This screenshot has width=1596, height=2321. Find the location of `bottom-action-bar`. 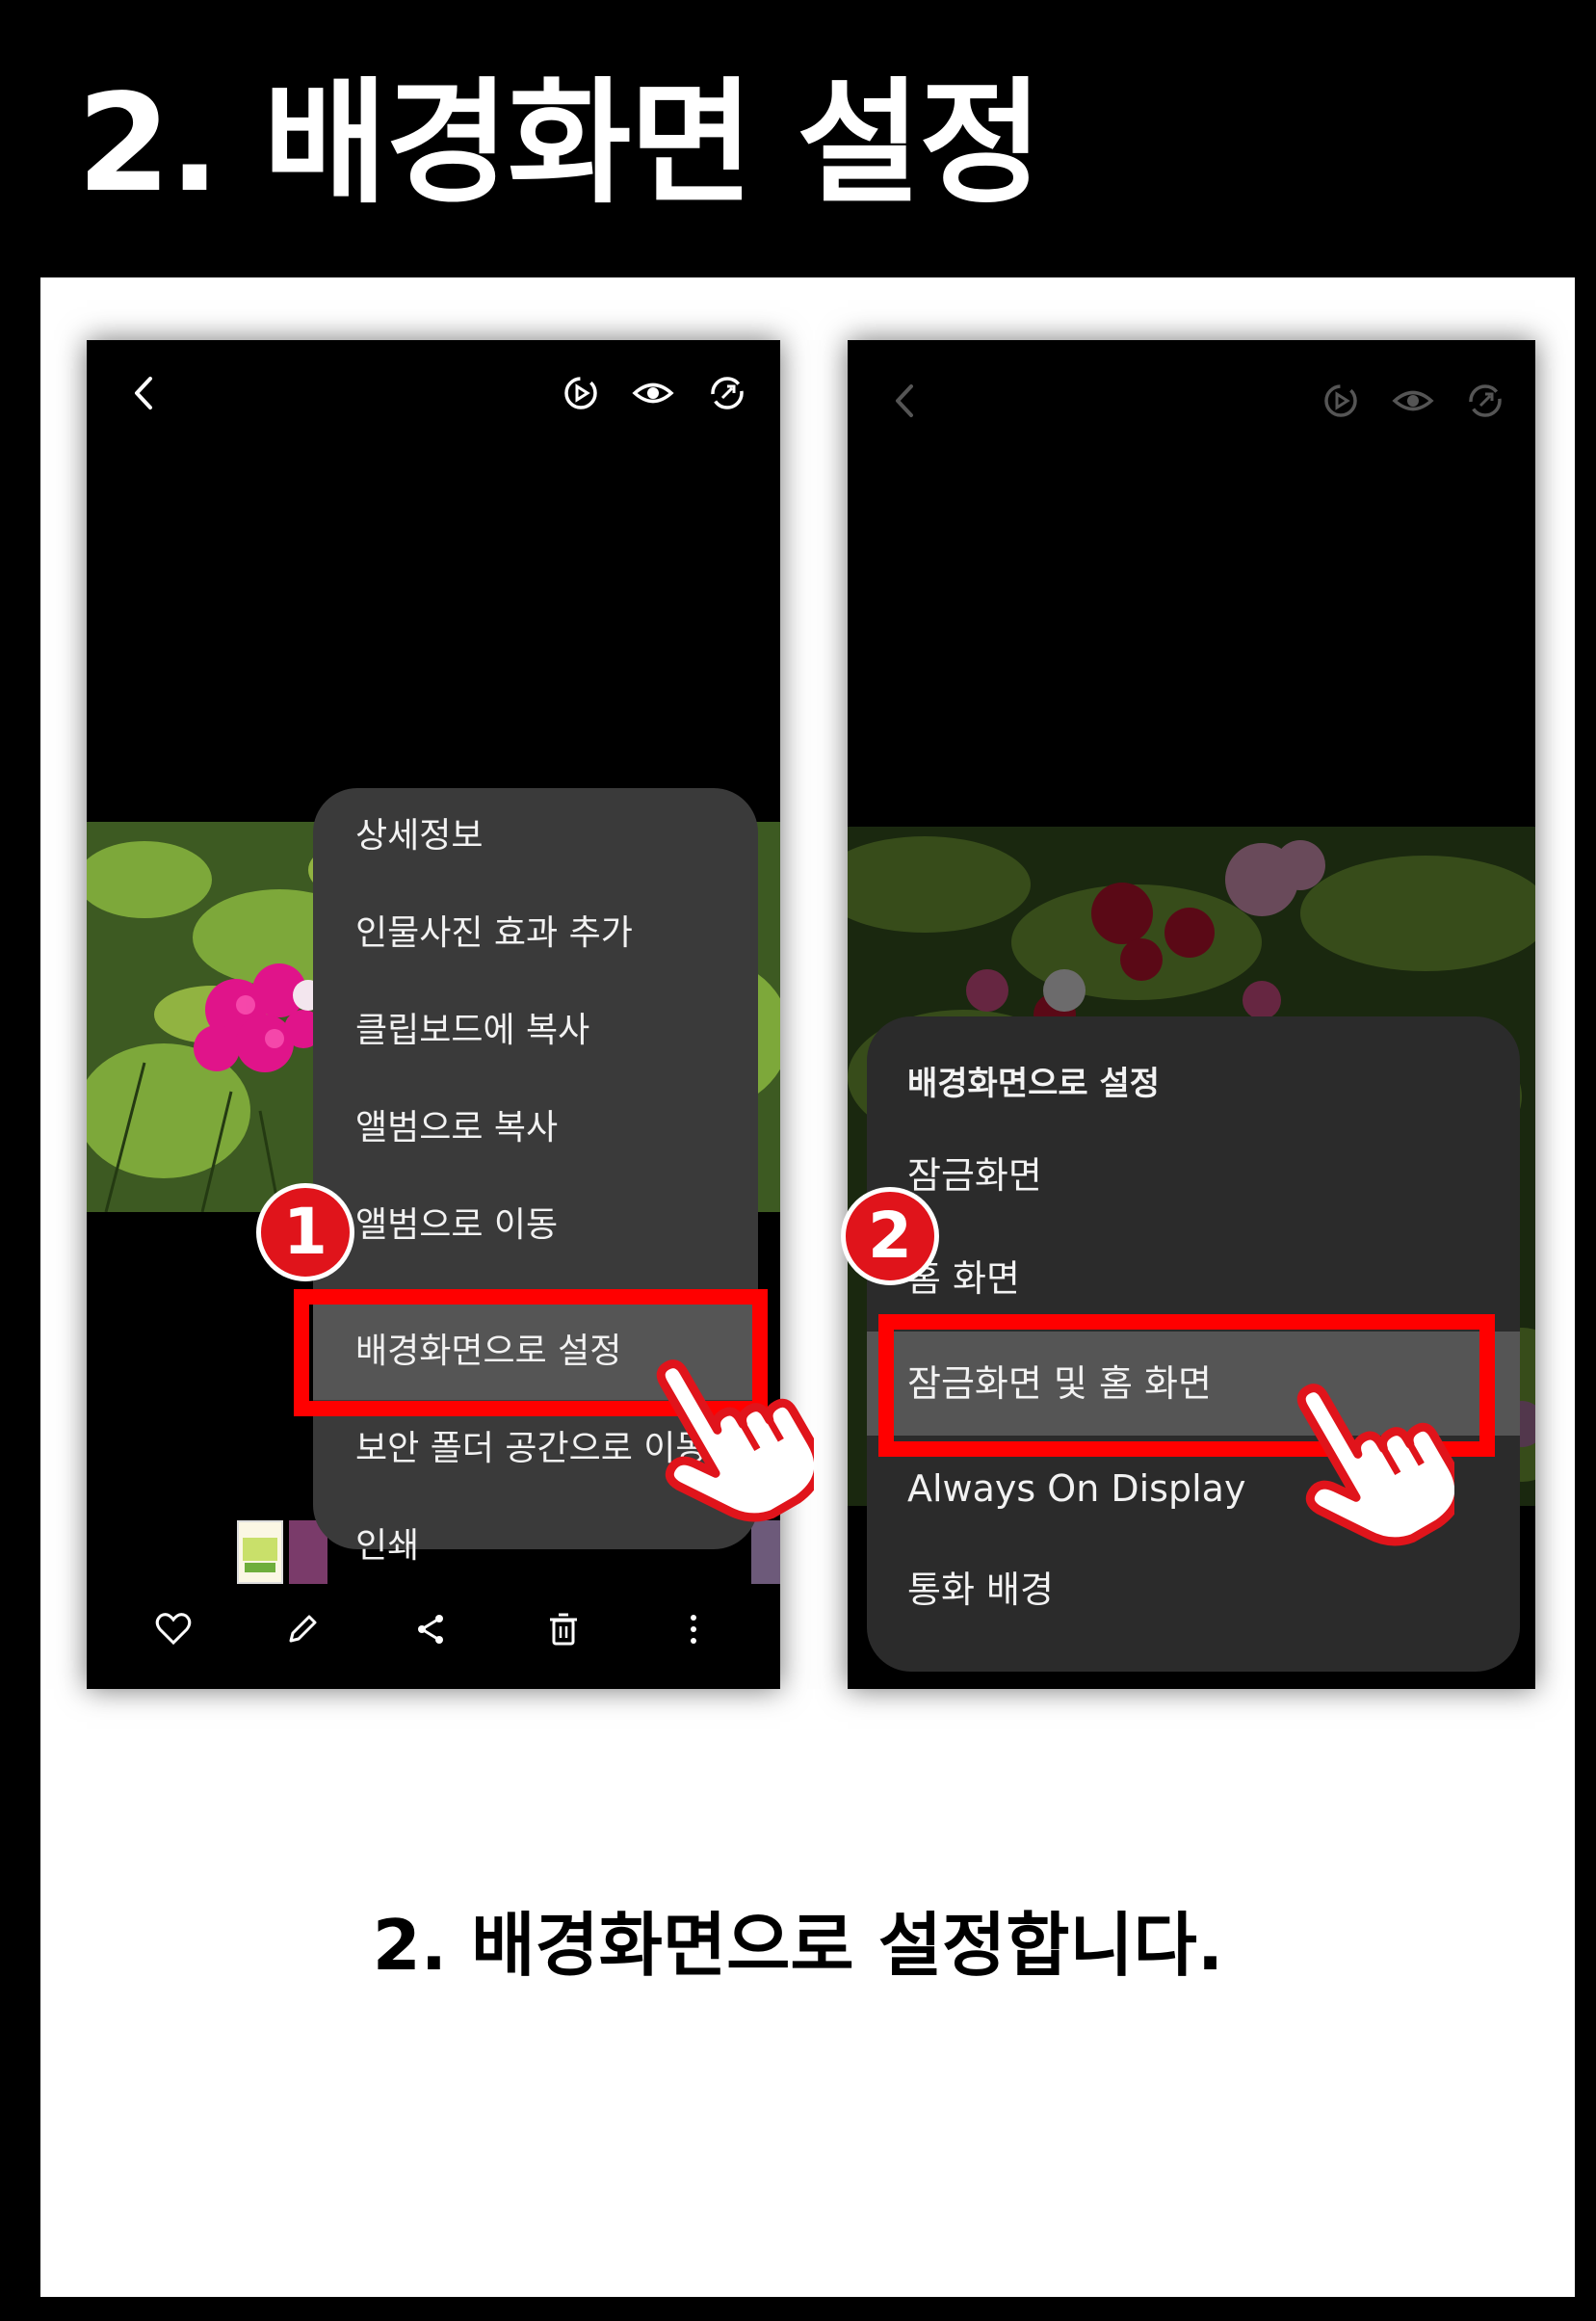

bottom-action-bar is located at coordinates (434, 1631).